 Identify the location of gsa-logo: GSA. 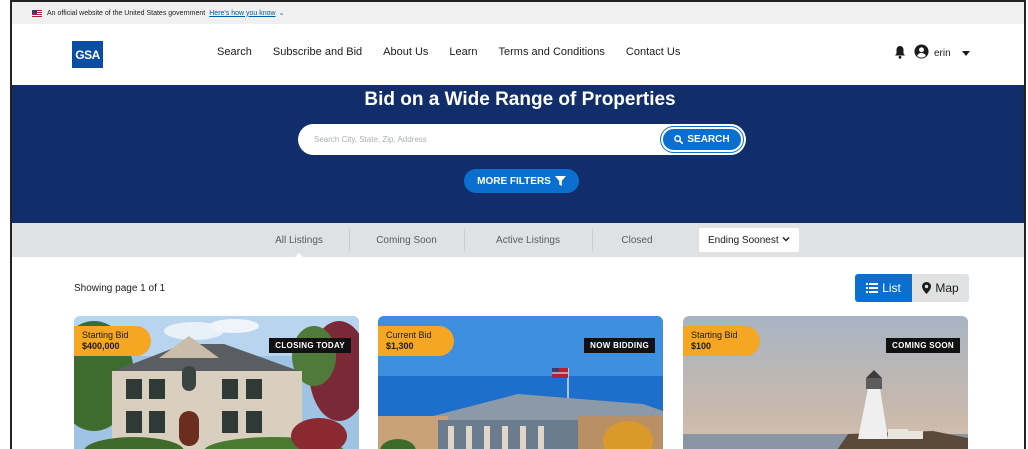
(87, 54).